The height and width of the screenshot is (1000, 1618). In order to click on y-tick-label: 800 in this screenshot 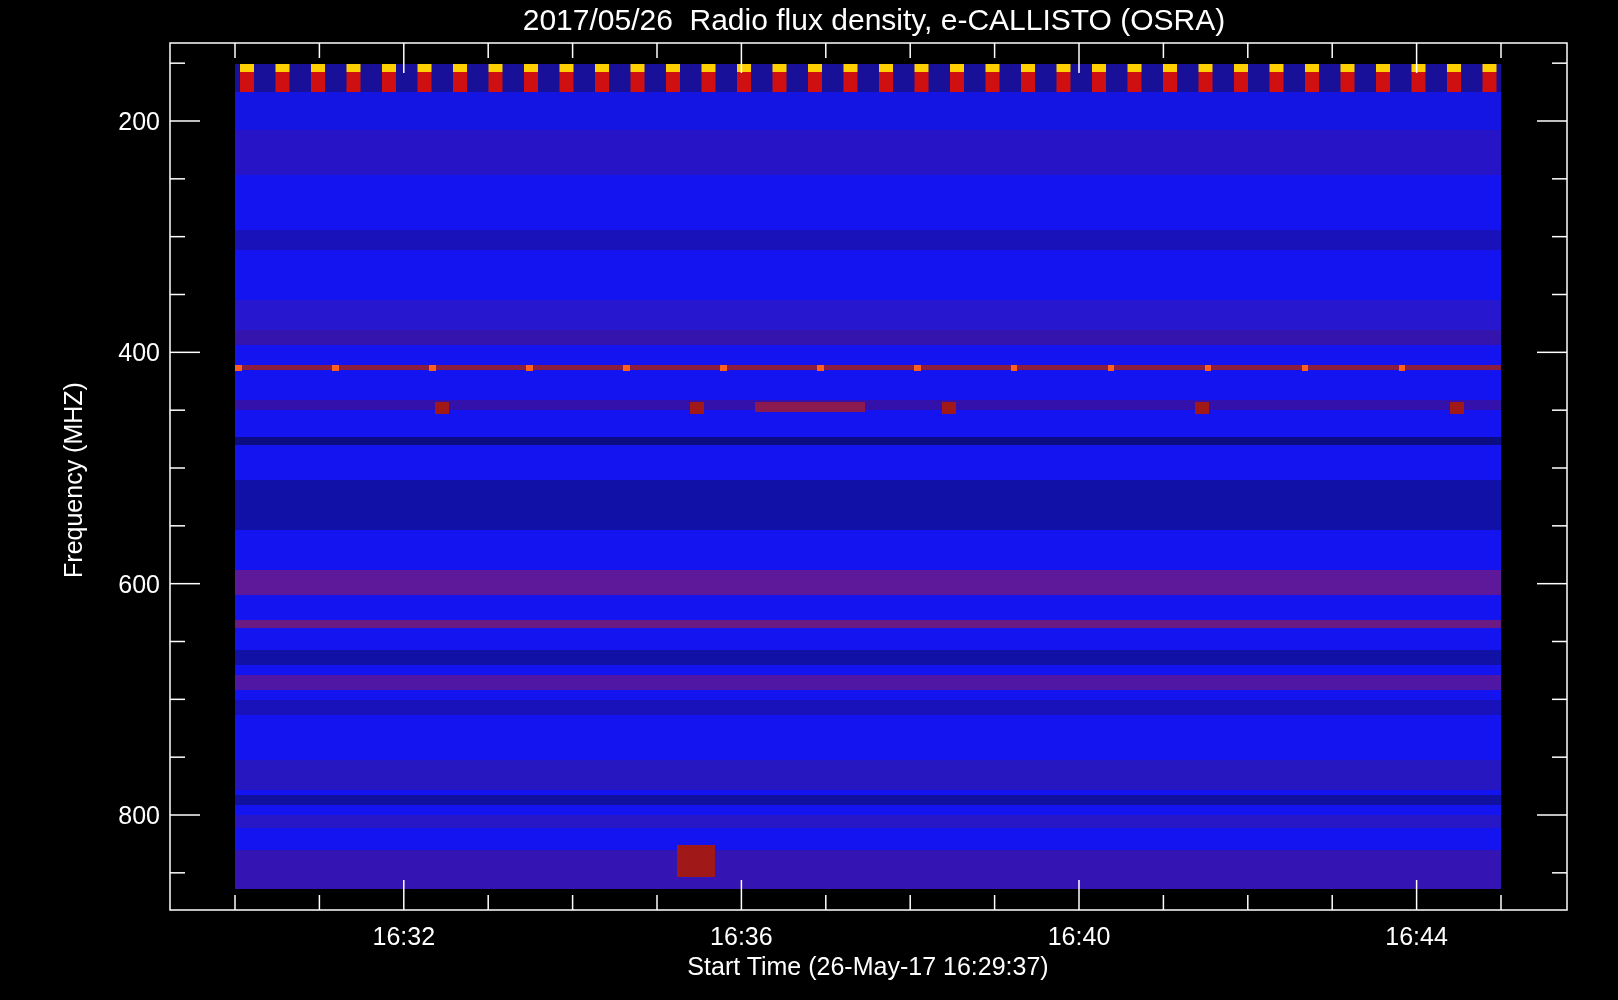, I will do `click(139, 815)`.